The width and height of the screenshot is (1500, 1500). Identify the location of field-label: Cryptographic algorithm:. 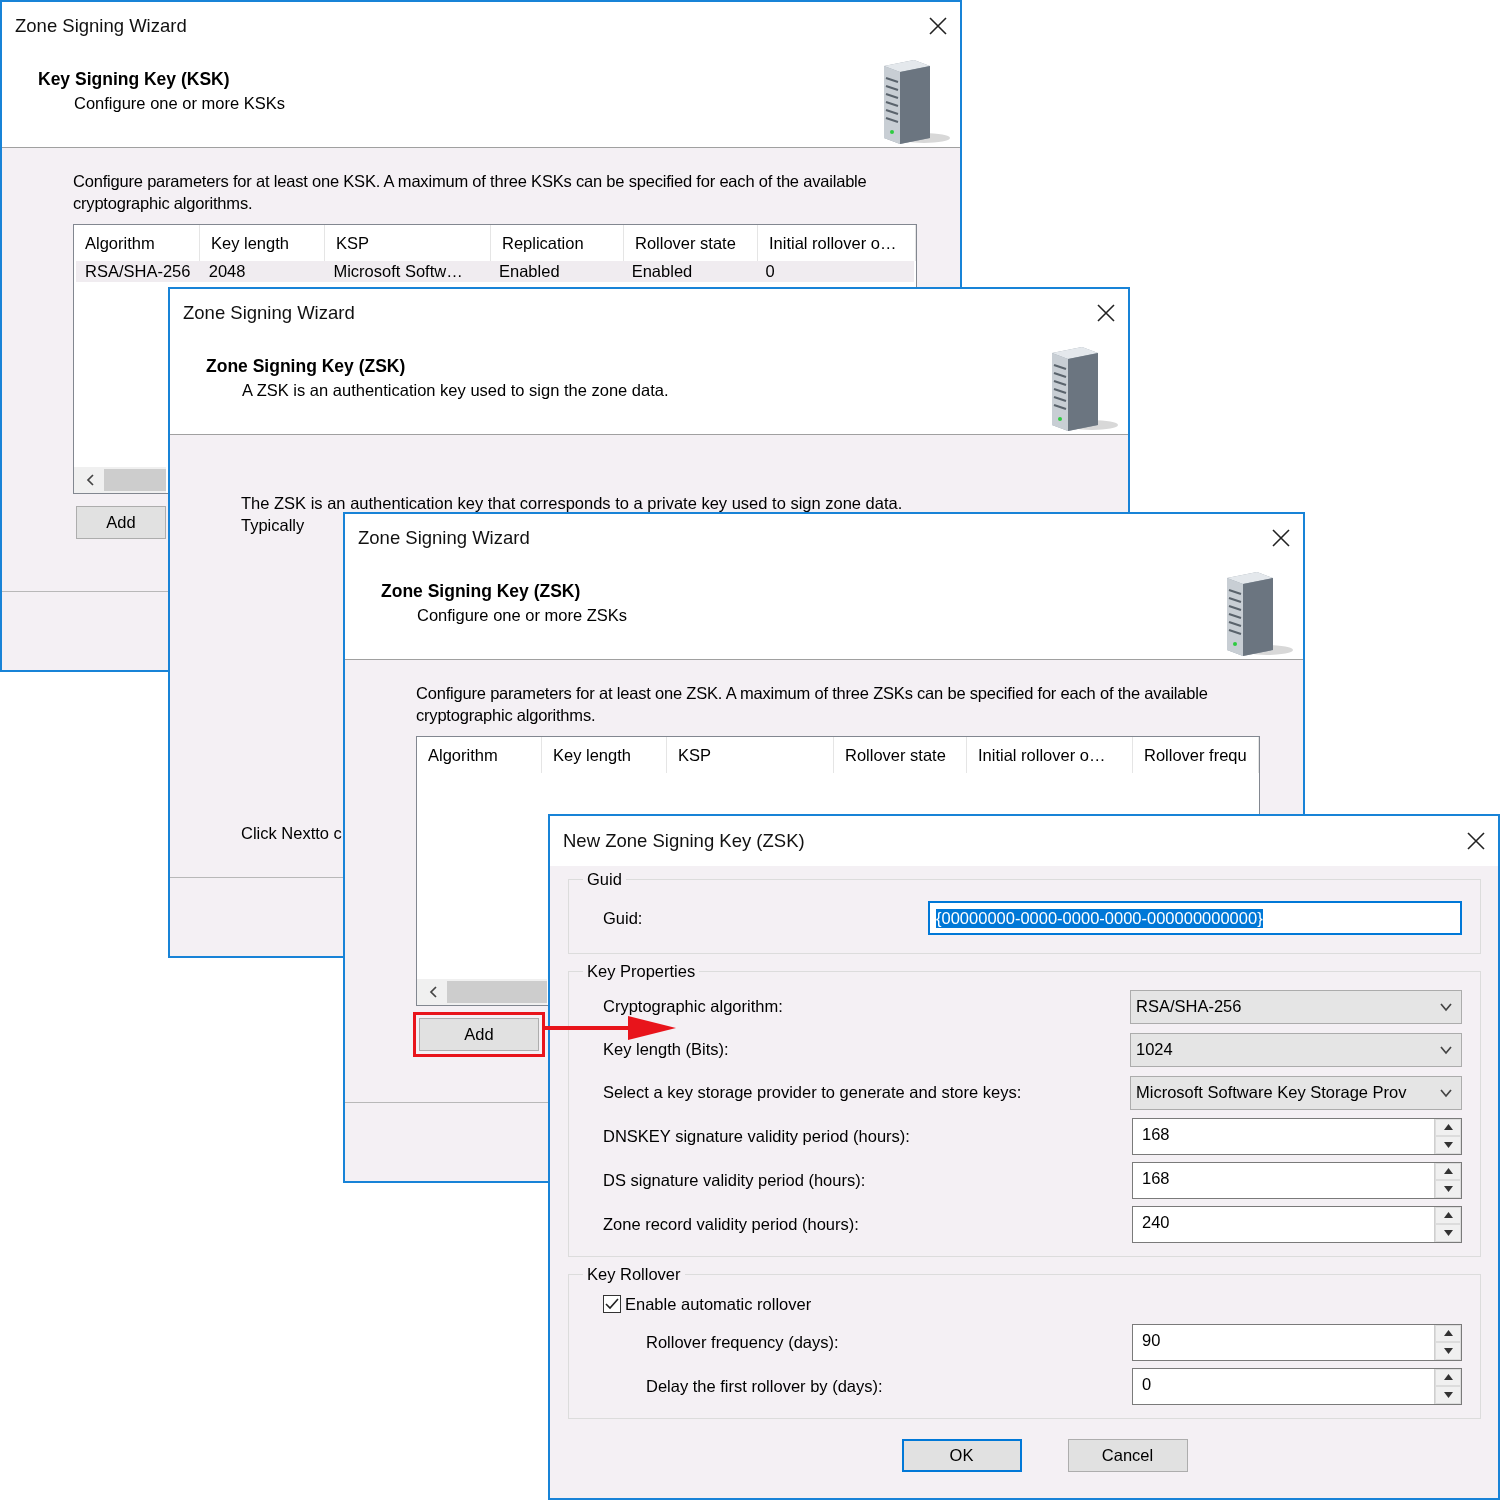
(693, 1006).